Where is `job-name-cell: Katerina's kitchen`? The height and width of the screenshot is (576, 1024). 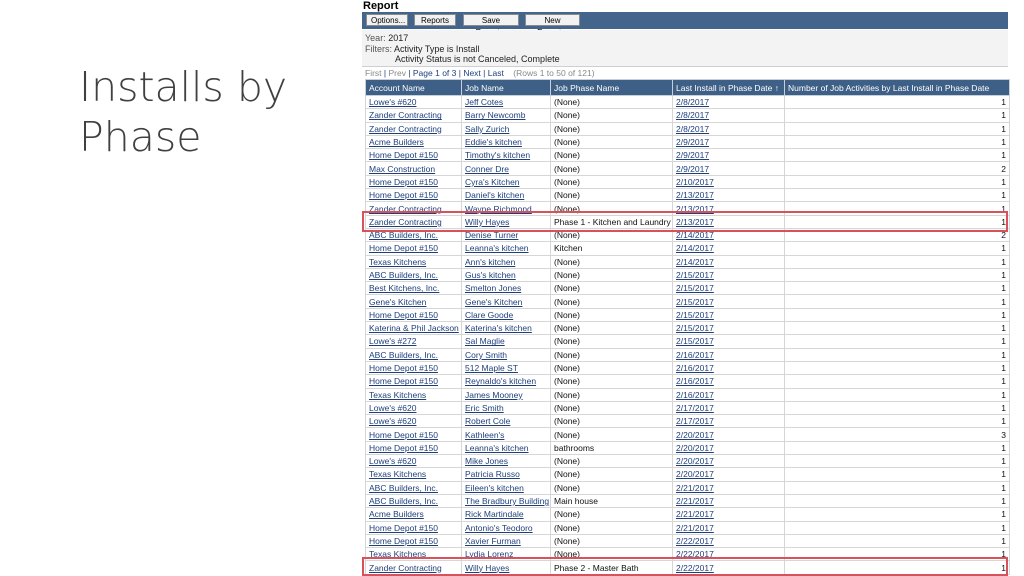 job-name-cell: Katerina's kitchen is located at coordinates (506, 328).